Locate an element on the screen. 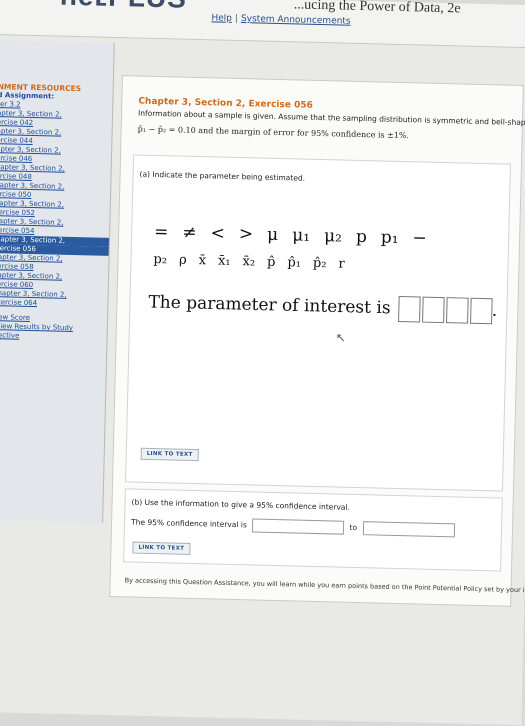 This screenshot has height=726, width=525. palette-symbol-button: x̄₂ is located at coordinates (248, 261).